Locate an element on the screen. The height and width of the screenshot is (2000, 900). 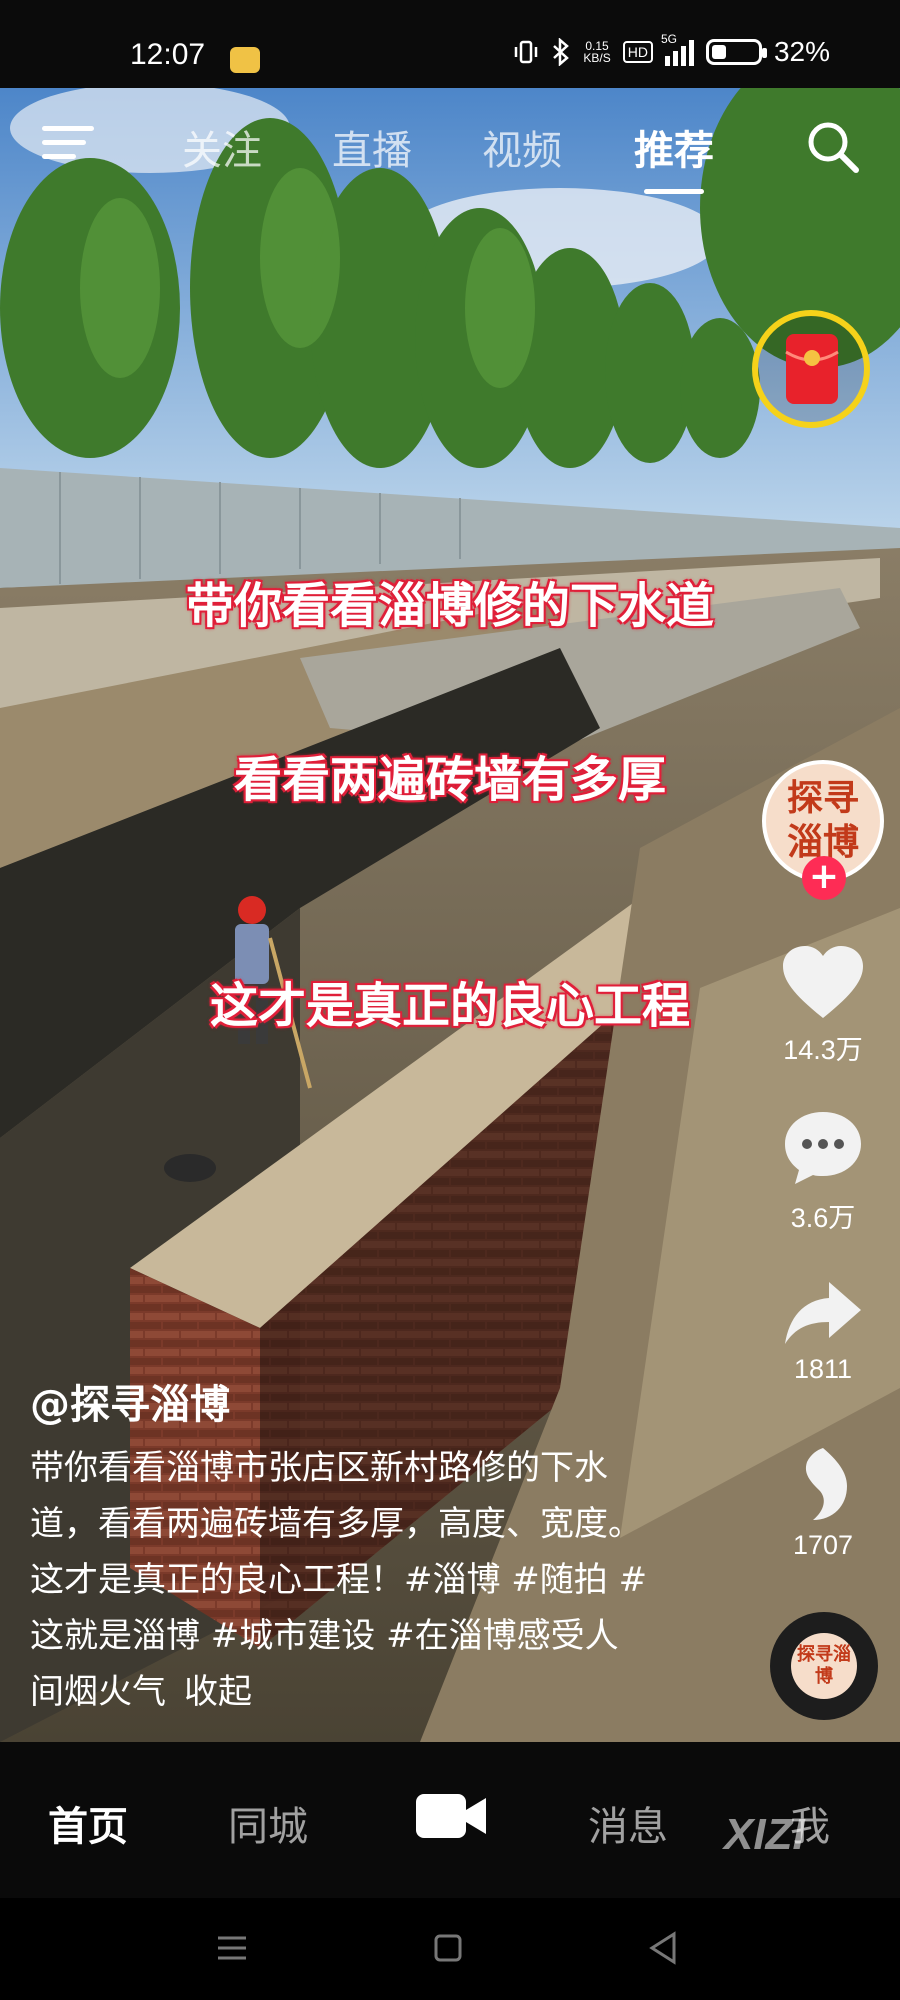
notification-icon is located at coordinates (245, 60).